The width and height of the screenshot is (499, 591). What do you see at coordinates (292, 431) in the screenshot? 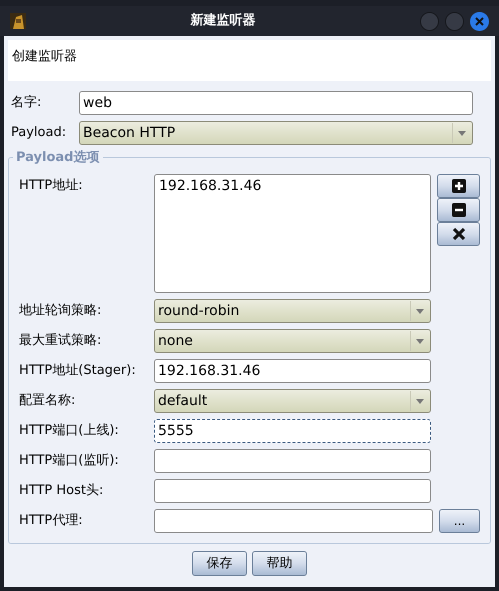
I see `text-field: 5555` at bounding box center [292, 431].